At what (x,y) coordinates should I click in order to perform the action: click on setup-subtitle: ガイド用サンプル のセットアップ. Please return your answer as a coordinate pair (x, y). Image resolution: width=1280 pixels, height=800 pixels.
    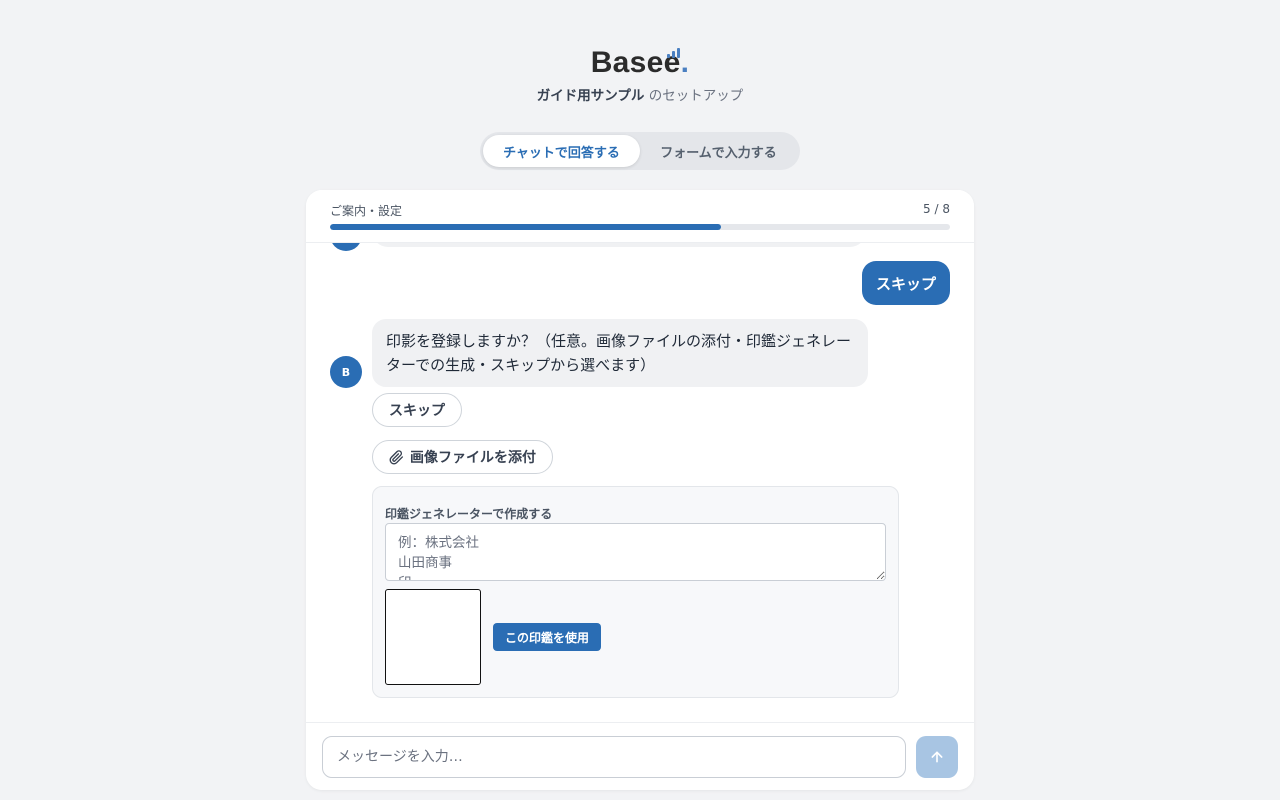
    Looking at the image, I should click on (640, 96).